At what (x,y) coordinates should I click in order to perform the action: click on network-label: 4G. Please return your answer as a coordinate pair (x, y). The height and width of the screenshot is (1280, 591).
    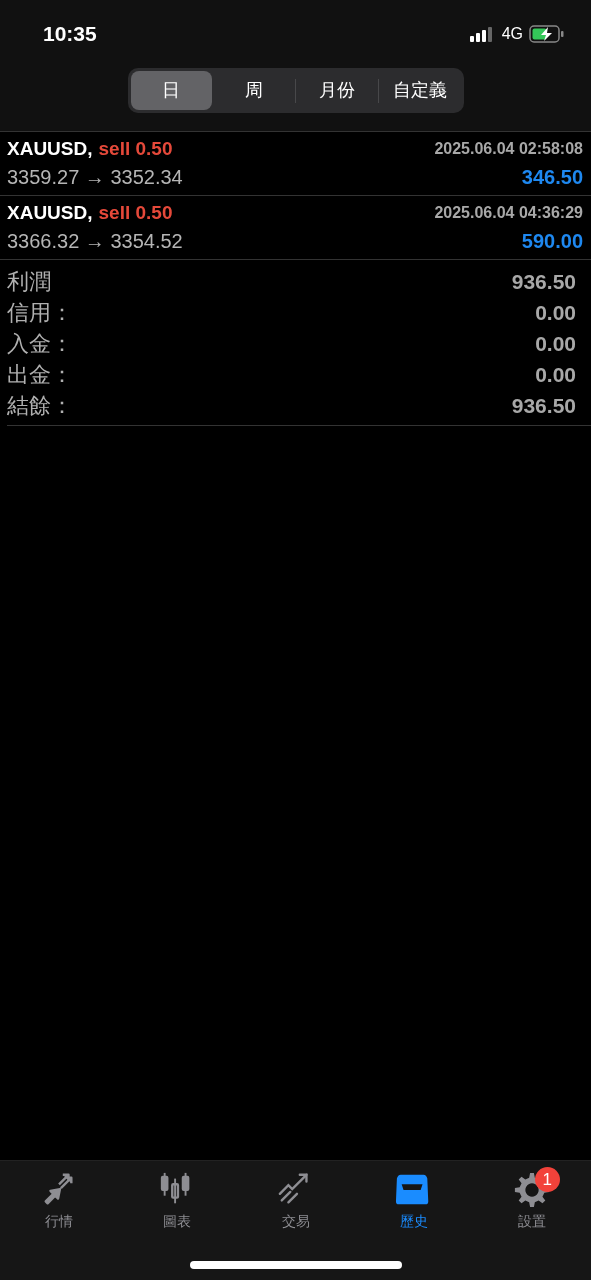
    Looking at the image, I should click on (512, 34).